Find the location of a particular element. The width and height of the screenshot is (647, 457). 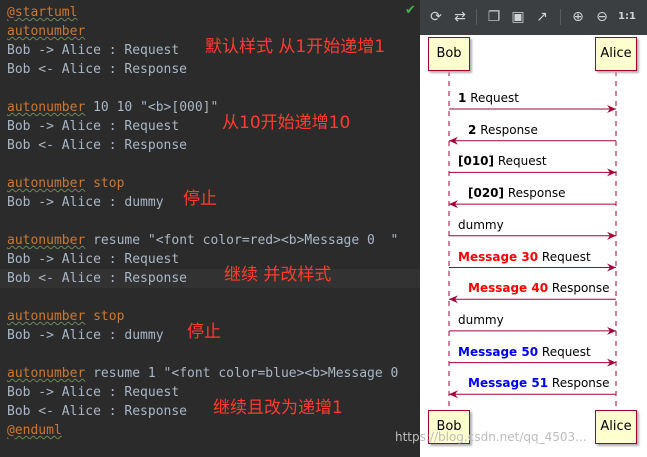

annotation-note: 默认样式 从1开始递增1 is located at coordinates (295, 47).